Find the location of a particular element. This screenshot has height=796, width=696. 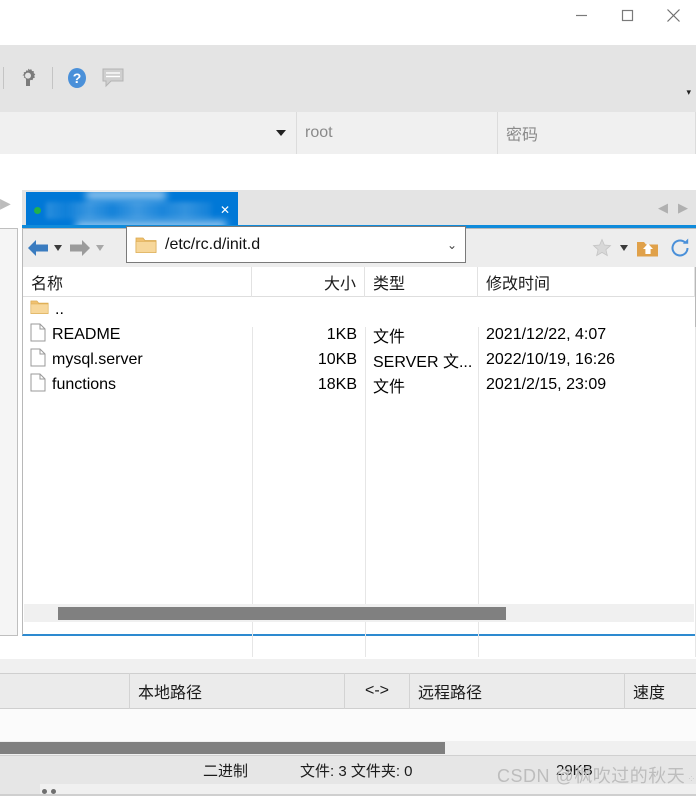

password-placeholder: 密码 is located at coordinates (522, 135).